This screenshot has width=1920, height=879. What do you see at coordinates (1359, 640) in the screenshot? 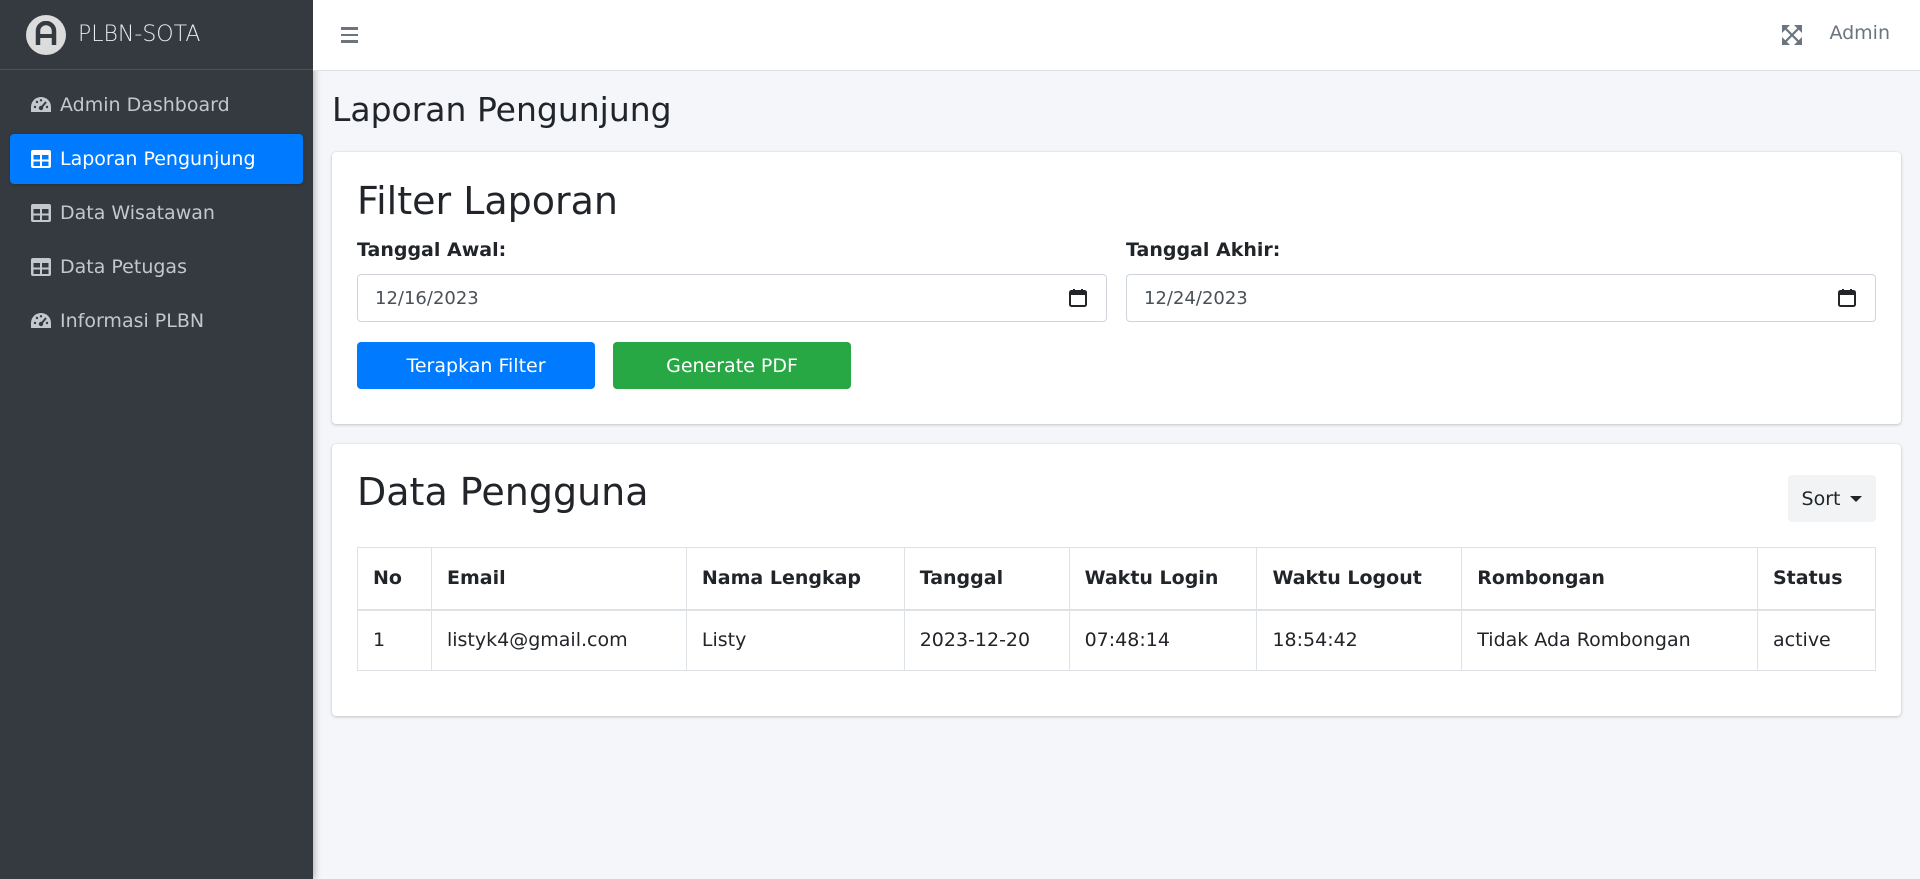
I see `cell-waktu-logout: 18:54:42` at bounding box center [1359, 640].